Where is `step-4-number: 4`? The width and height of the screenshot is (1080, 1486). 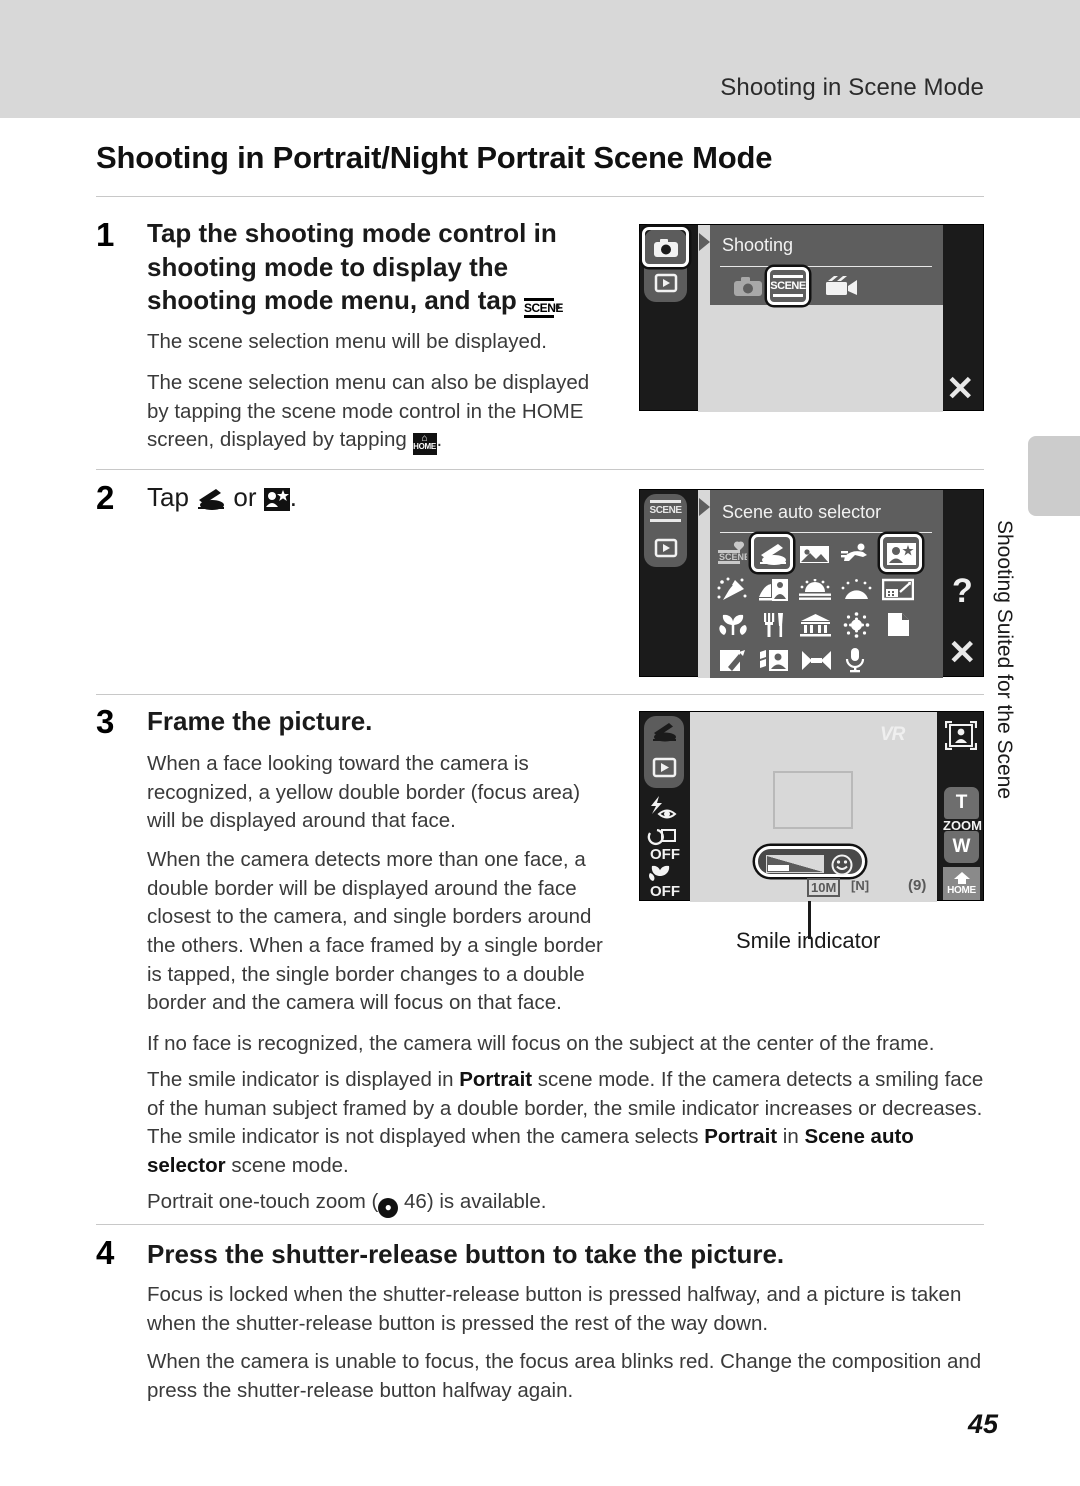
step-4-number: 4 is located at coordinates (105, 1252).